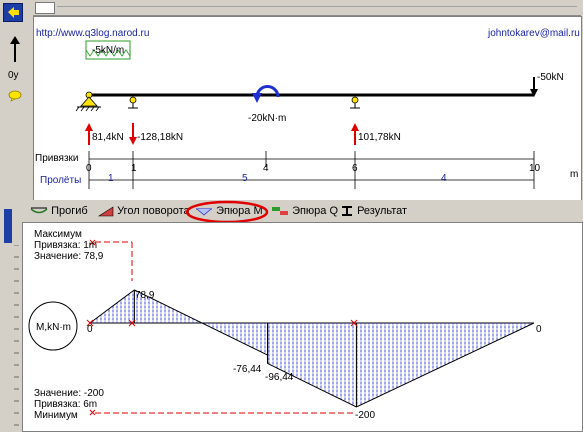 This screenshot has height=432, width=583. I want to click on horizontal-scrollbar, so click(307, 8).